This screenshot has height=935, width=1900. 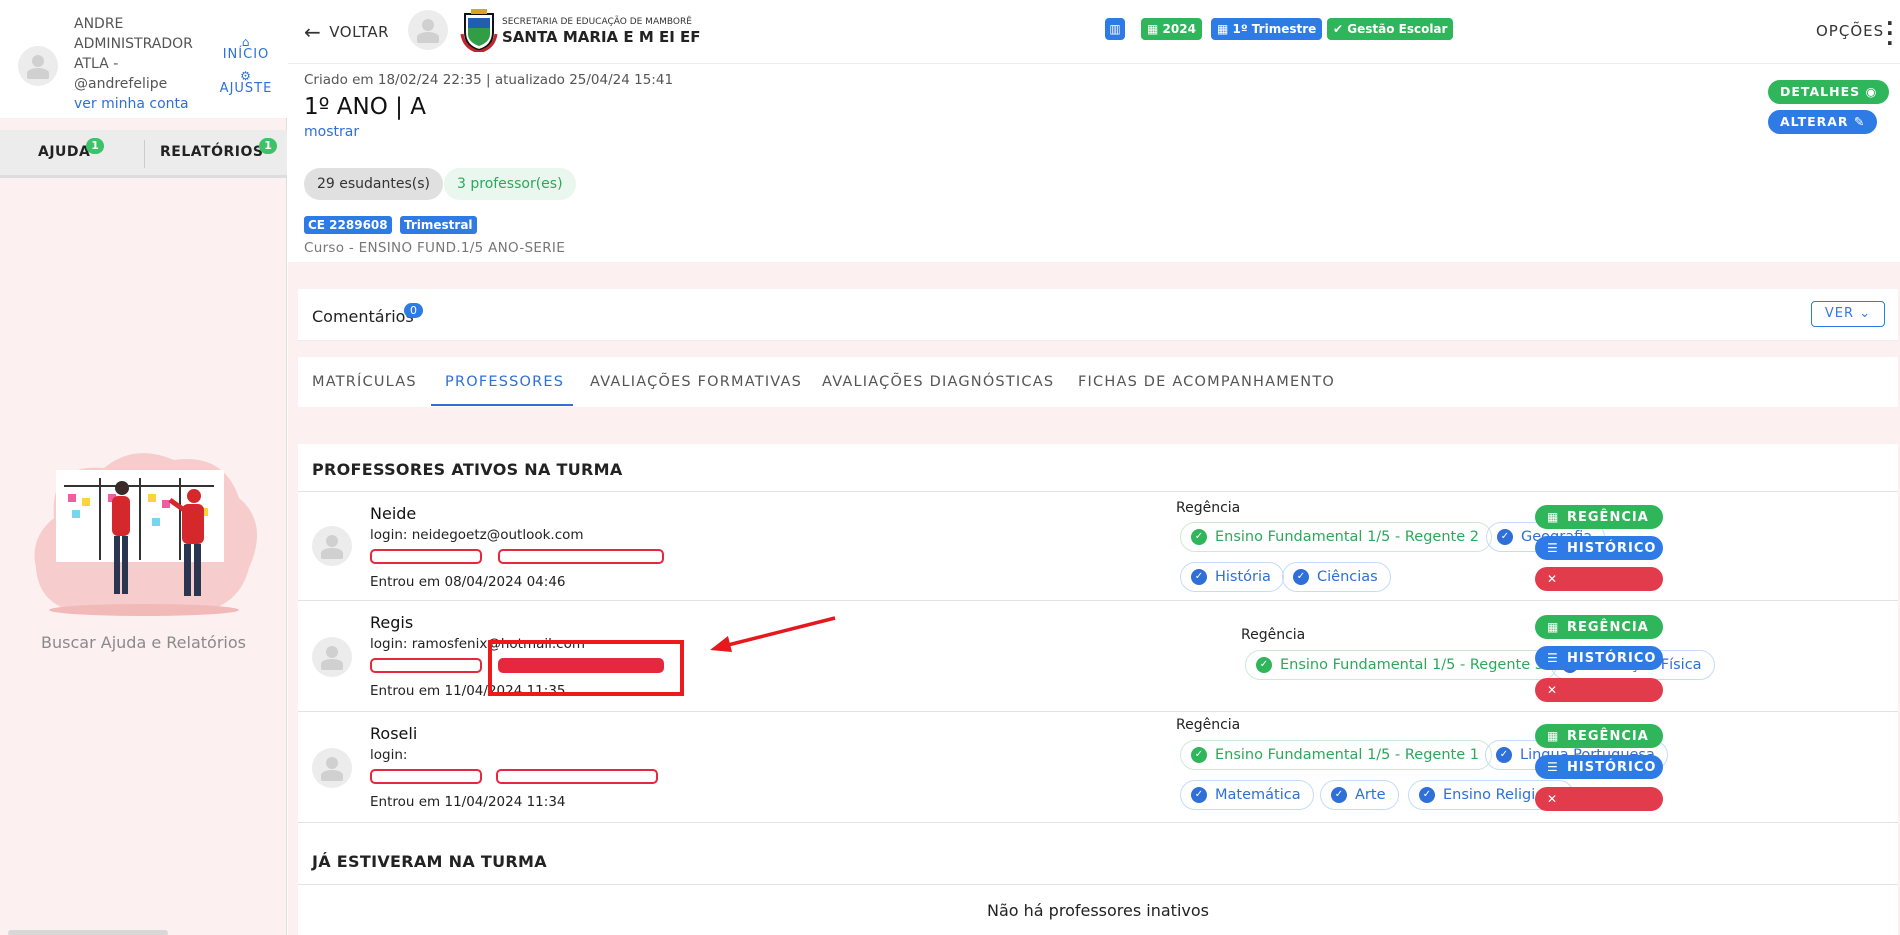 I want to click on ajuda-count-badge: 1, so click(x=95, y=146).